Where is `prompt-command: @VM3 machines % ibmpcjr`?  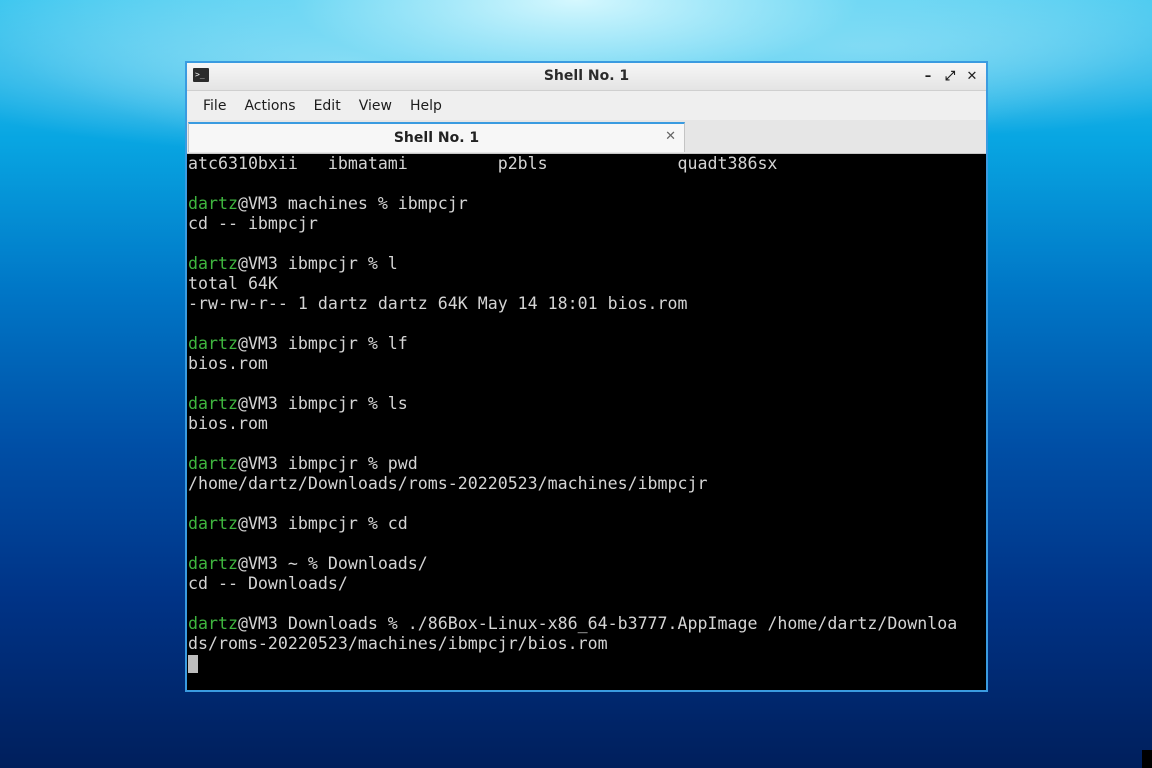 prompt-command: @VM3 machines % ibmpcjr is located at coordinates (352, 203).